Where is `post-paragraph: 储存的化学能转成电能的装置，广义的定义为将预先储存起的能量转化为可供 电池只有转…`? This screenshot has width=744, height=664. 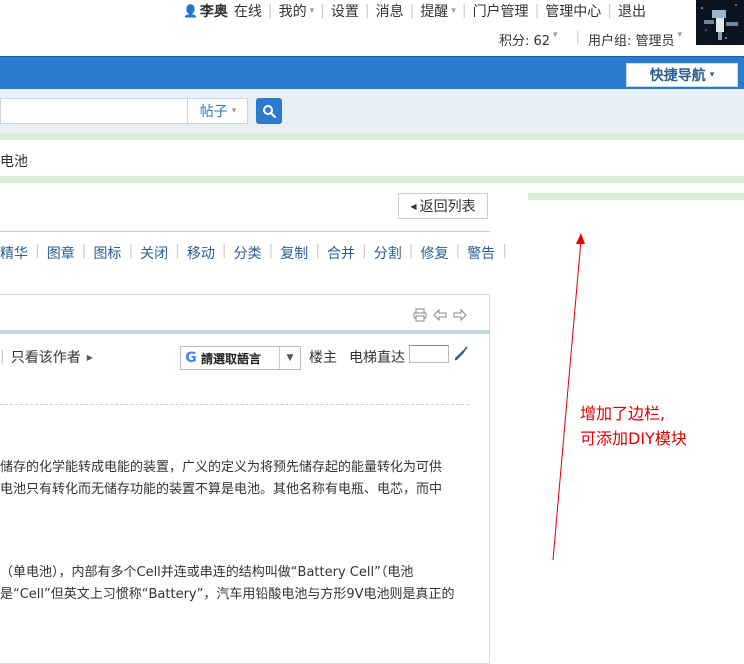 post-paragraph: 储存的化学能转成电能的装置，广义的定义为将预先储存起的能量转化为可供 电池只有转… is located at coordinates (221, 479).